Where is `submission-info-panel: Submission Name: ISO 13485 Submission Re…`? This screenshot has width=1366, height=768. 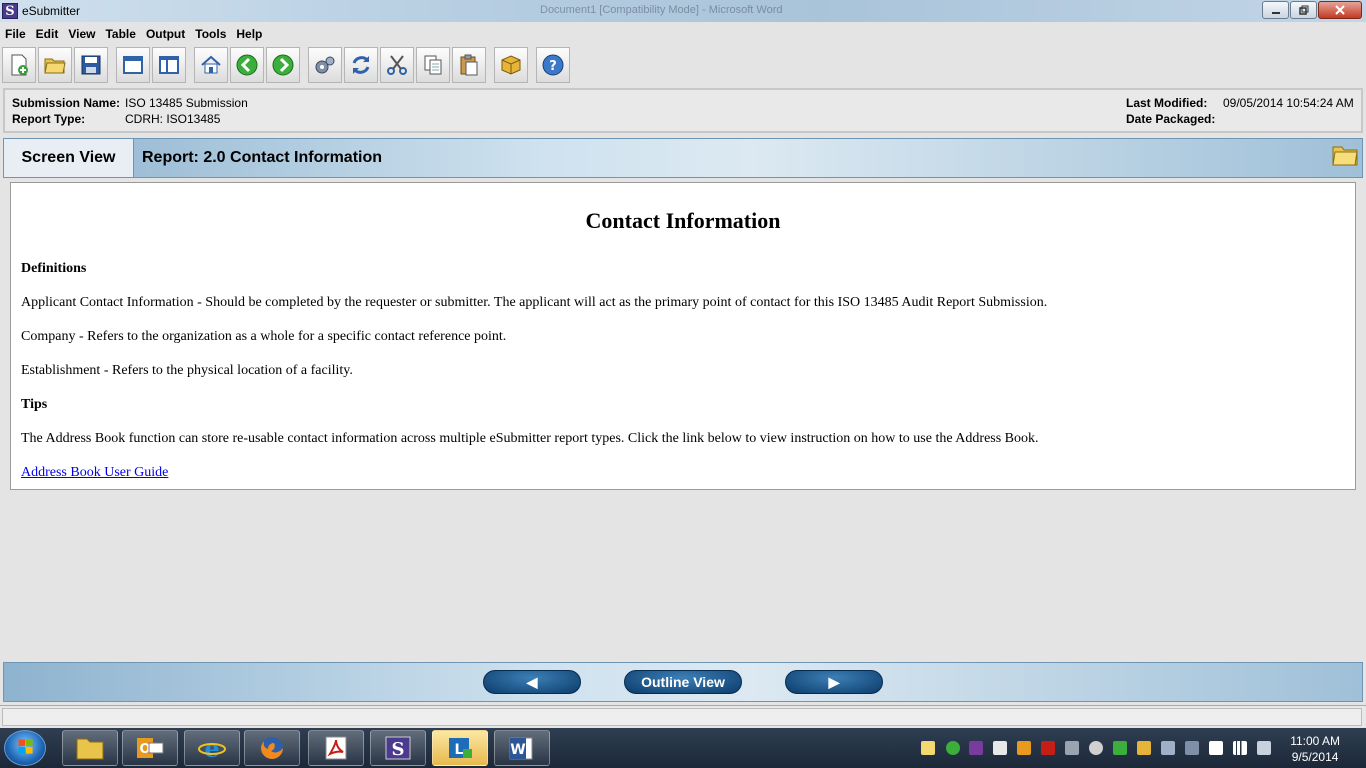
submission-info-panel: Submission Name: ISO 13485 Submission Re… is located at coordinates (683, 110).